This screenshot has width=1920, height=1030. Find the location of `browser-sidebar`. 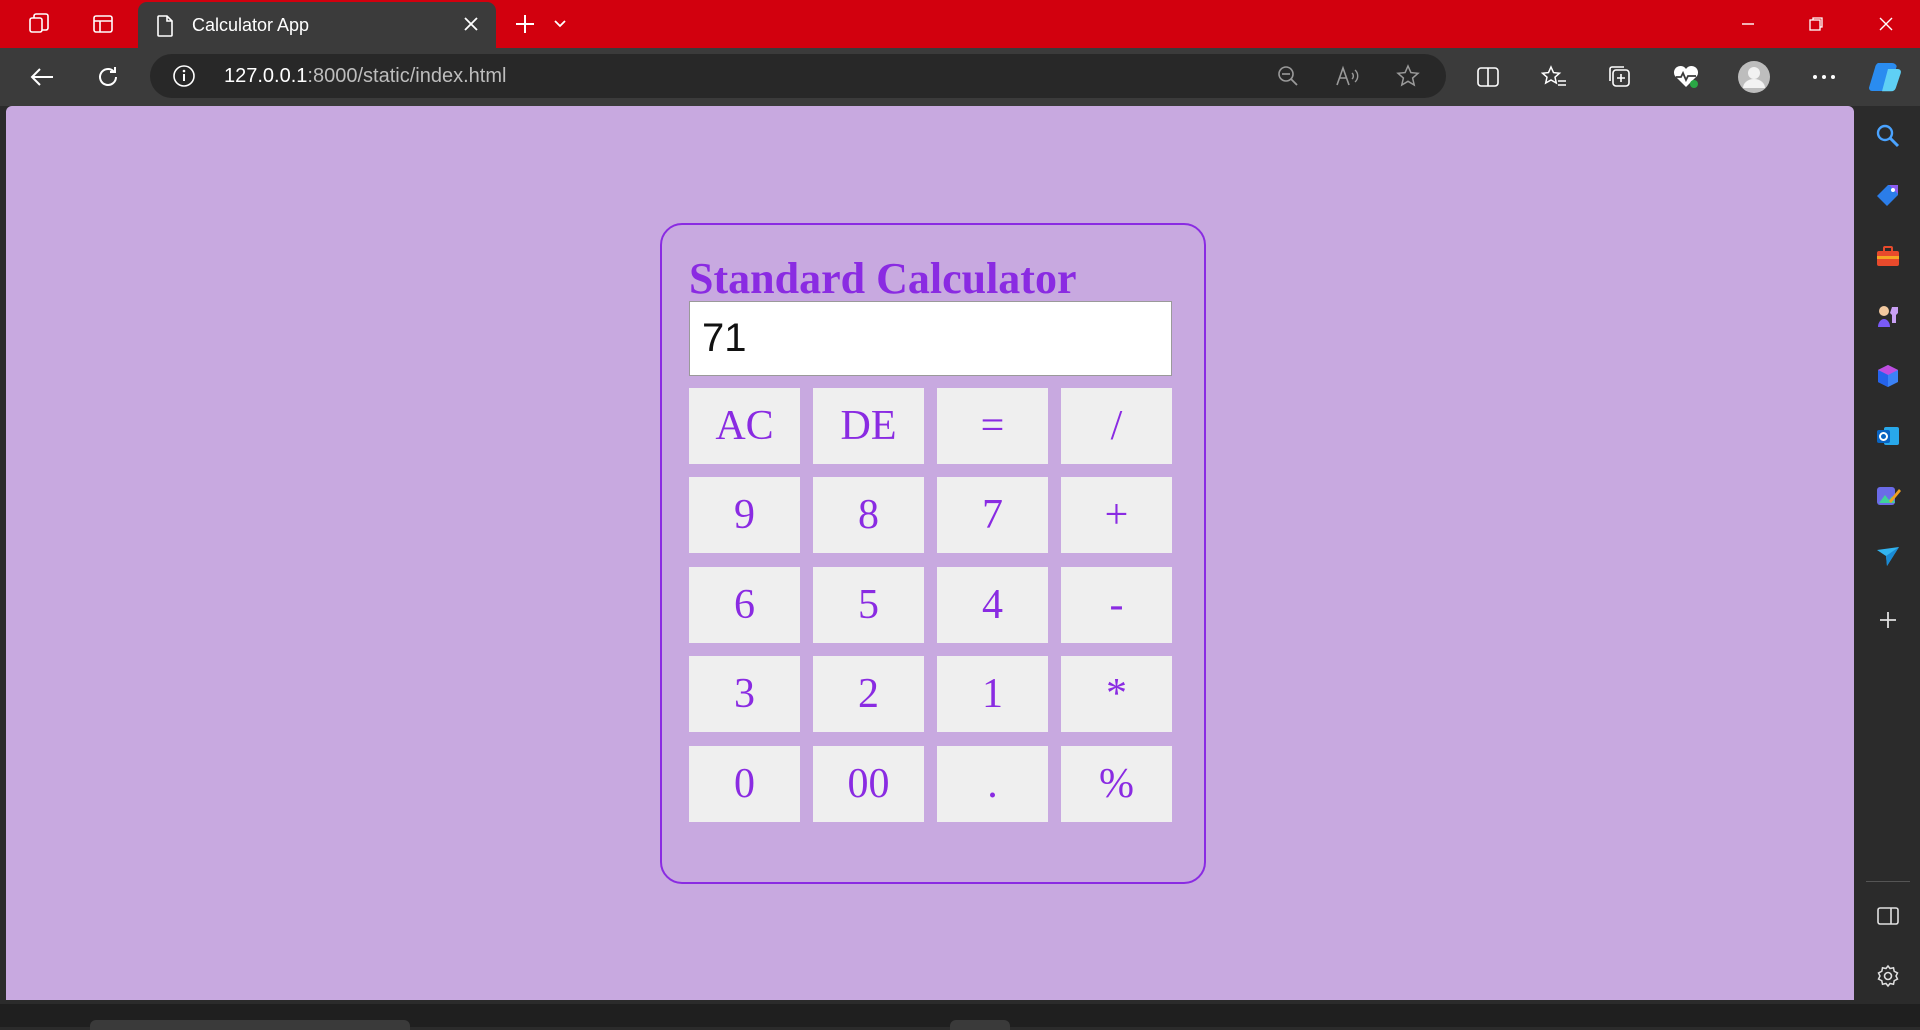

browser-sidebar is located at coordinates (1888, 566).